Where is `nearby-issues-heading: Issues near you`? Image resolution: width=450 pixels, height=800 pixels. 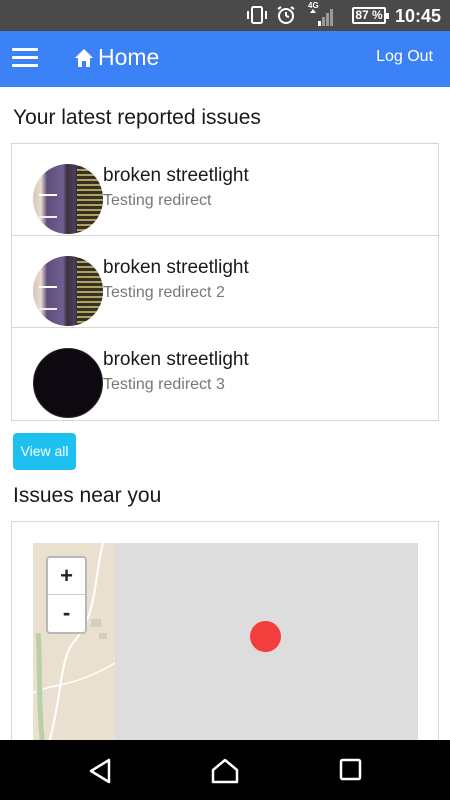
nearby-issues-heading: Issues near you is located at coordinates (87, 495).